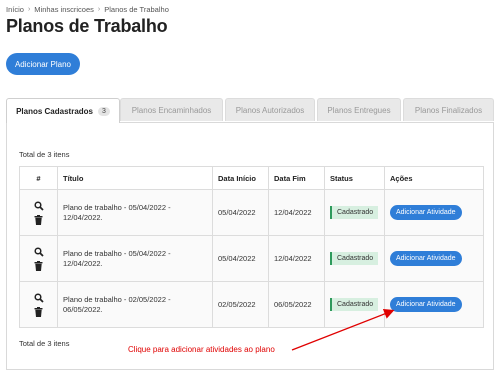 The height and width of the screenshot is (377, 500). I want to click on tab-label: Planos Entregues, so click(359, 110).